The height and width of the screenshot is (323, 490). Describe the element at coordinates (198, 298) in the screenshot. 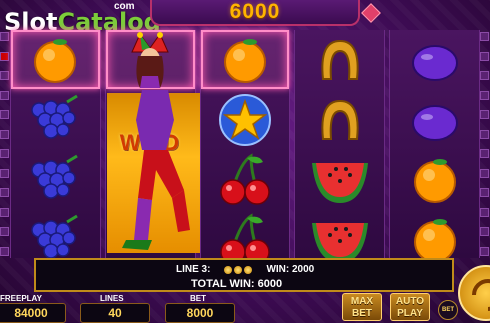

I see `bet-label: BET` at that location.